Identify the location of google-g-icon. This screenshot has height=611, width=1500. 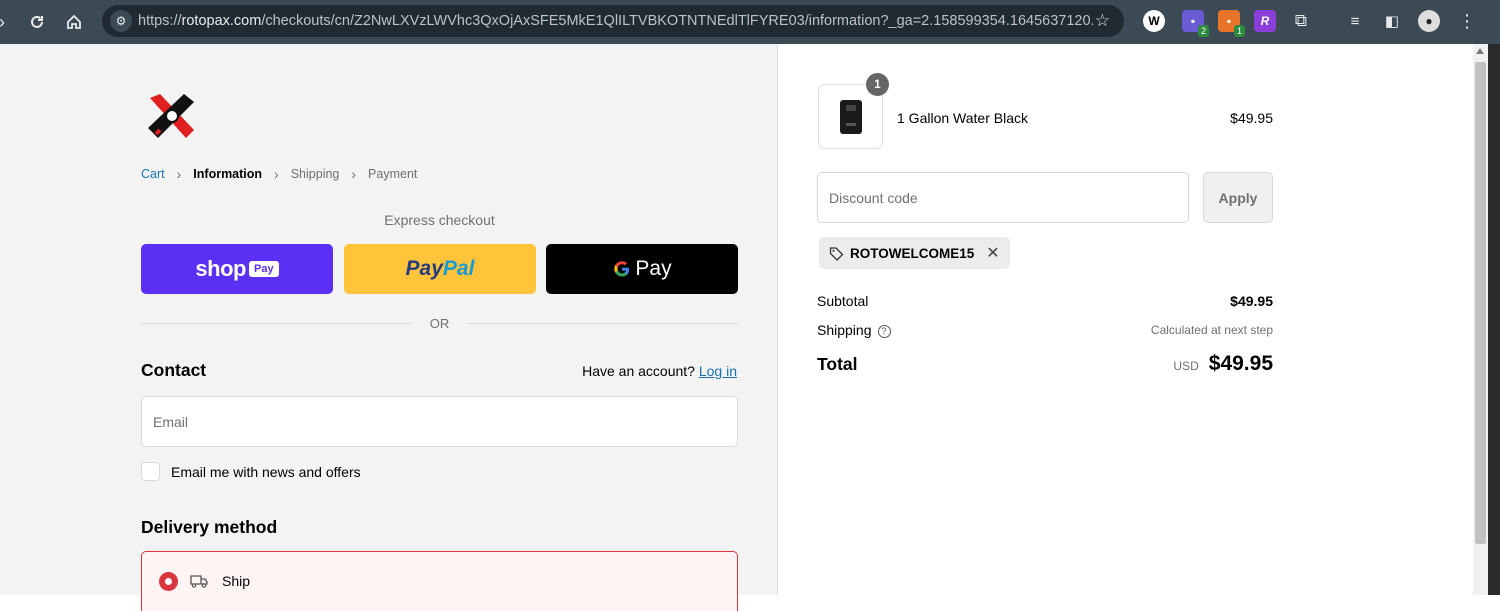
(622, 269).